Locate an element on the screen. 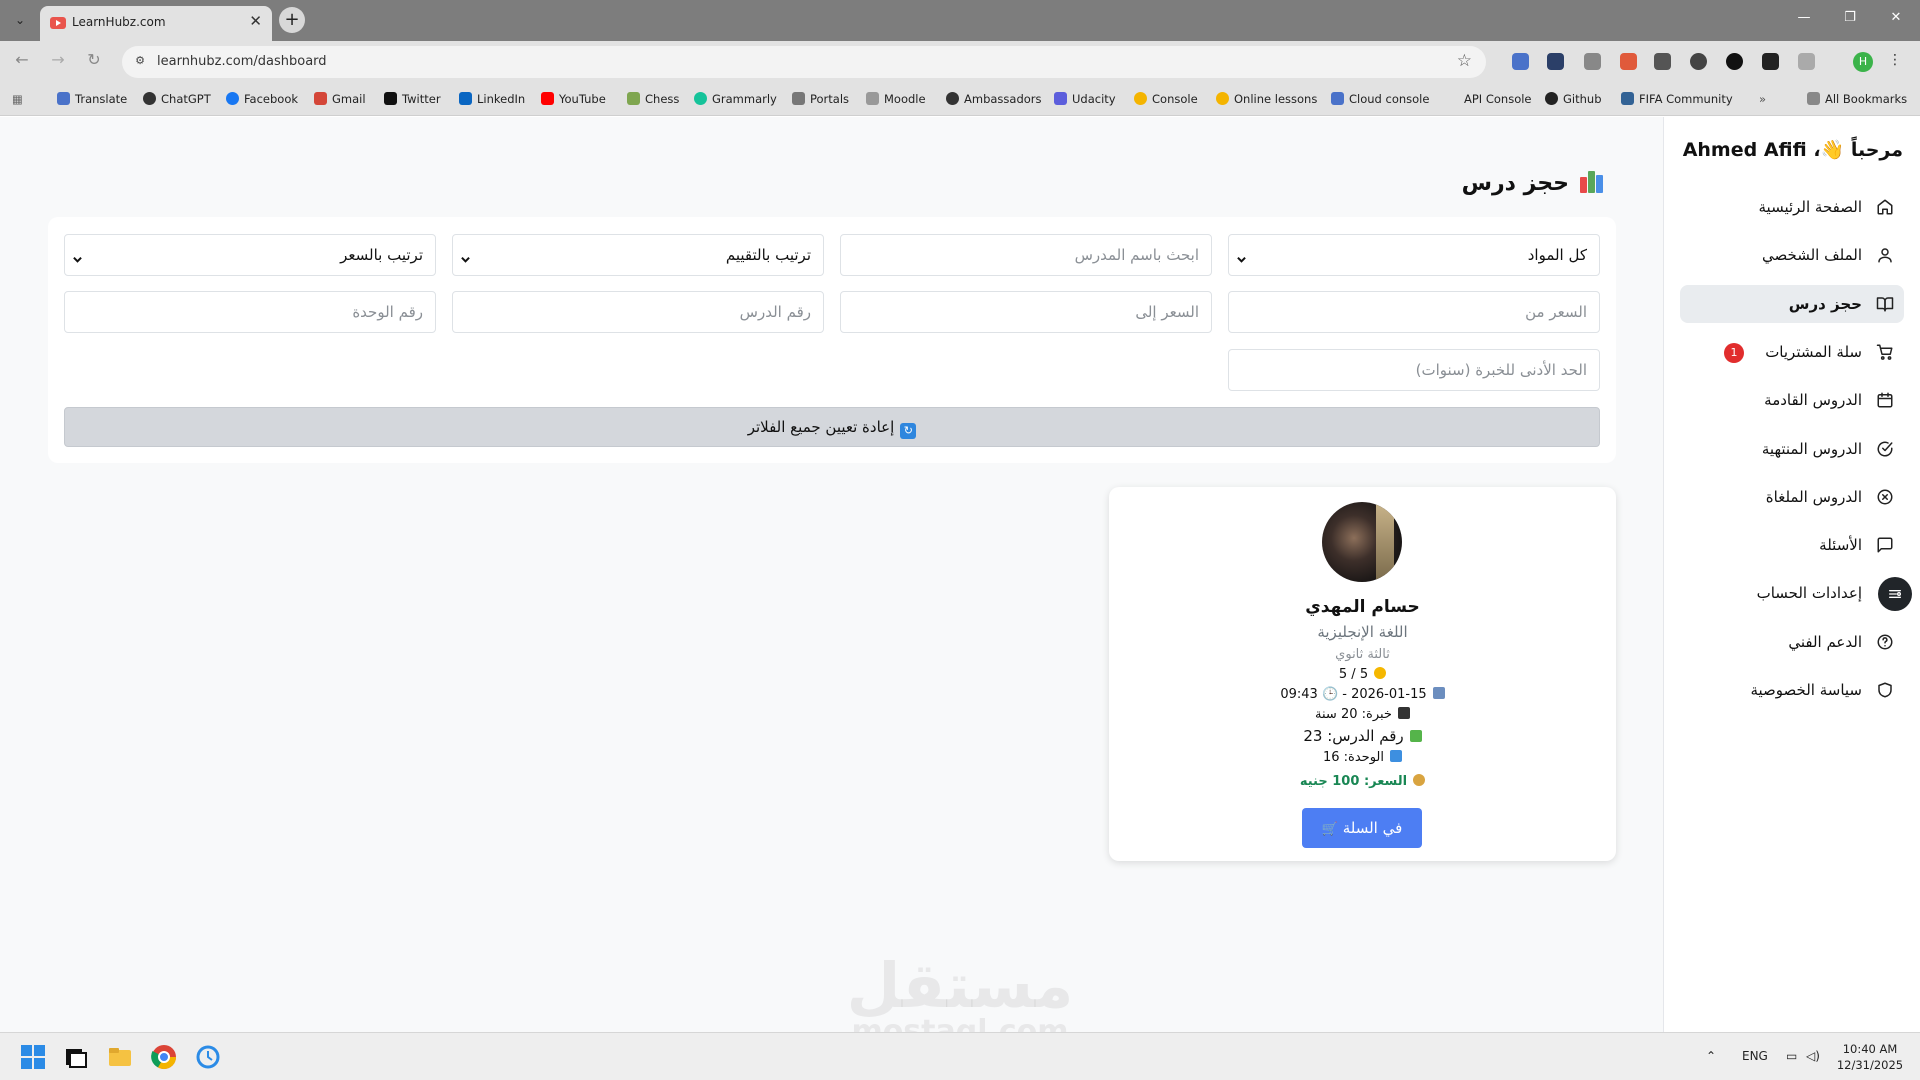 Image resolution: width=1920 pixels, height=1080 pixels. brave-extension-icon is located at coordinates (1628, 61).